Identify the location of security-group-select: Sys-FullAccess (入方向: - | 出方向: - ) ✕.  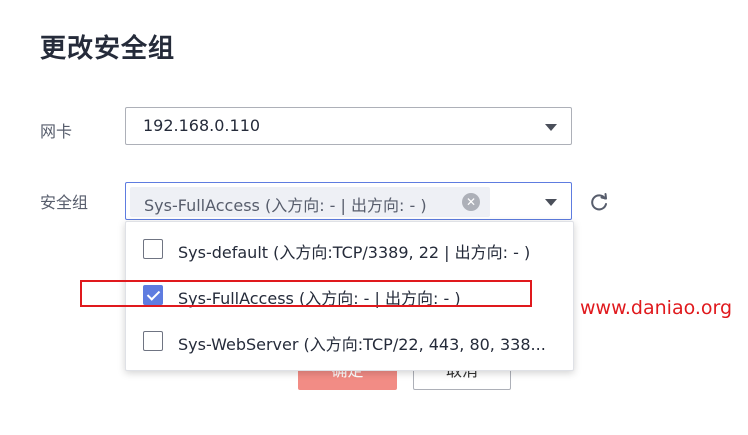
(348, 201).